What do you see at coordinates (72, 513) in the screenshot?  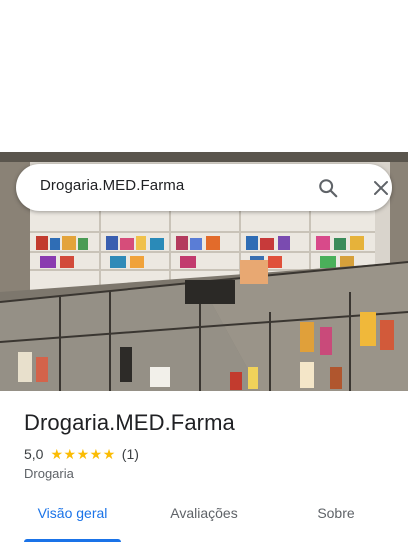 I see `tab-overview-label: Visão geral` at bounding box center [72, 513].